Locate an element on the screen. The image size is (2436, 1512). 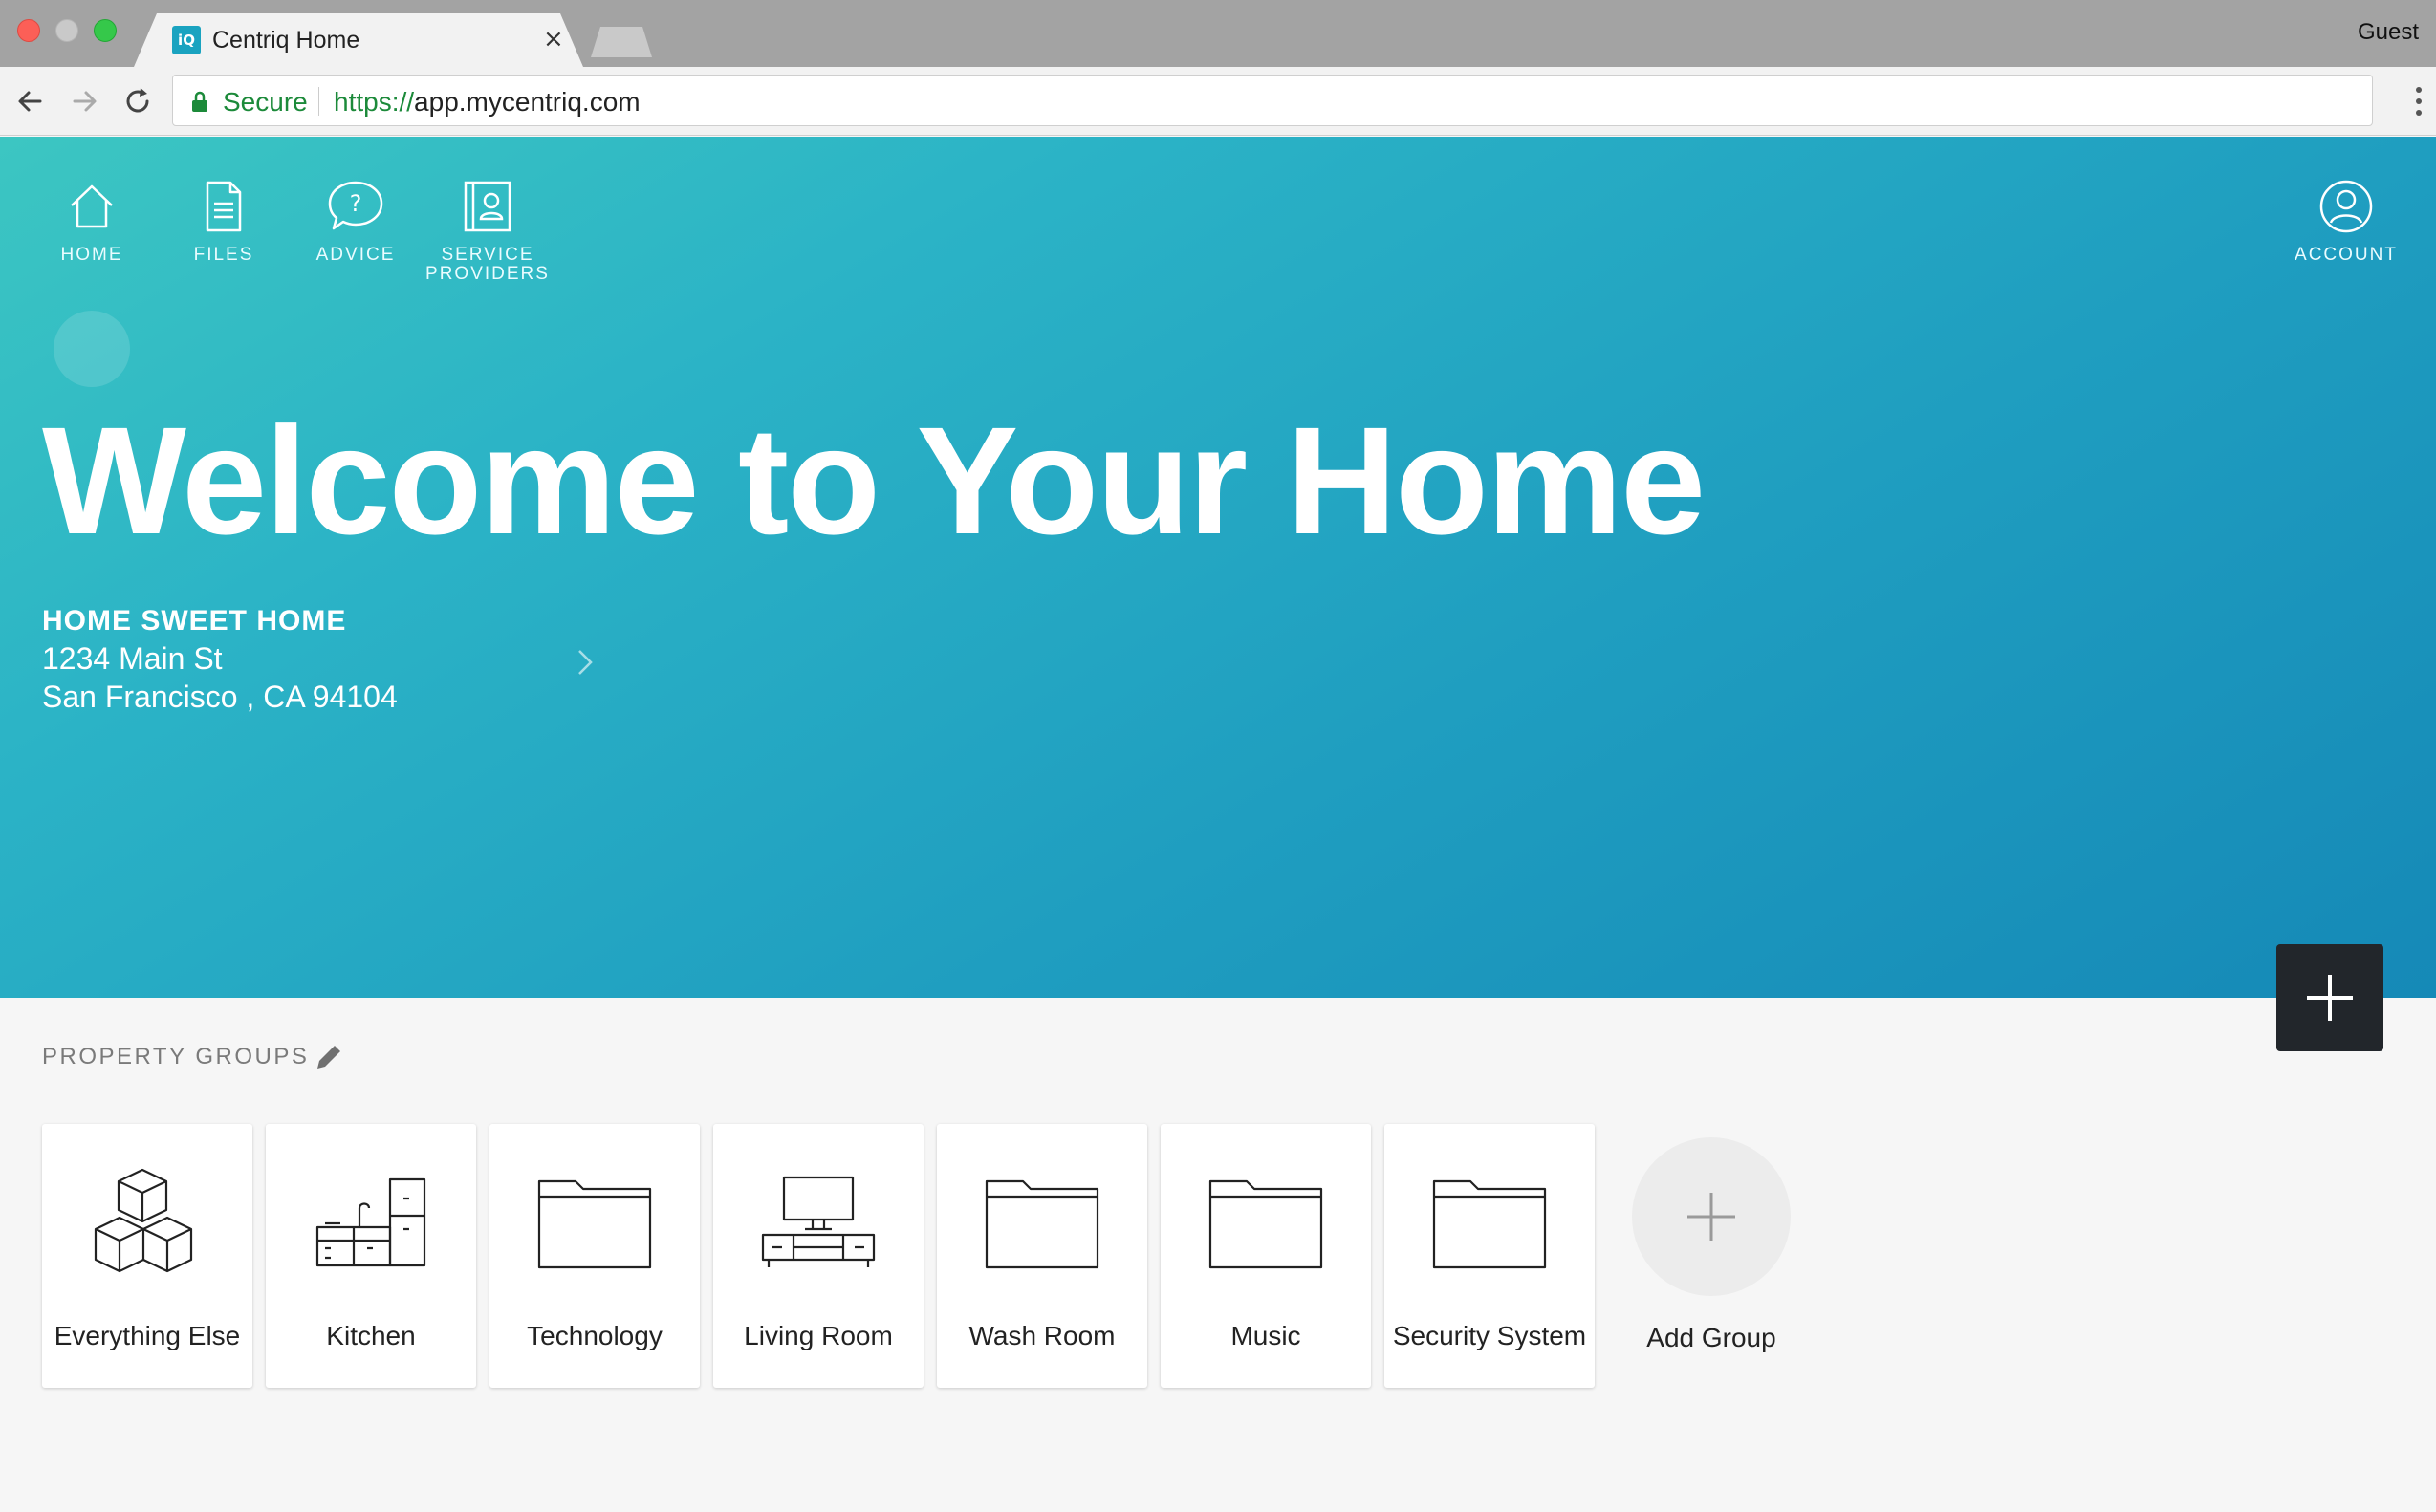
browser-tab: iQ Centriq Home × is located at coordinates (358, 40).